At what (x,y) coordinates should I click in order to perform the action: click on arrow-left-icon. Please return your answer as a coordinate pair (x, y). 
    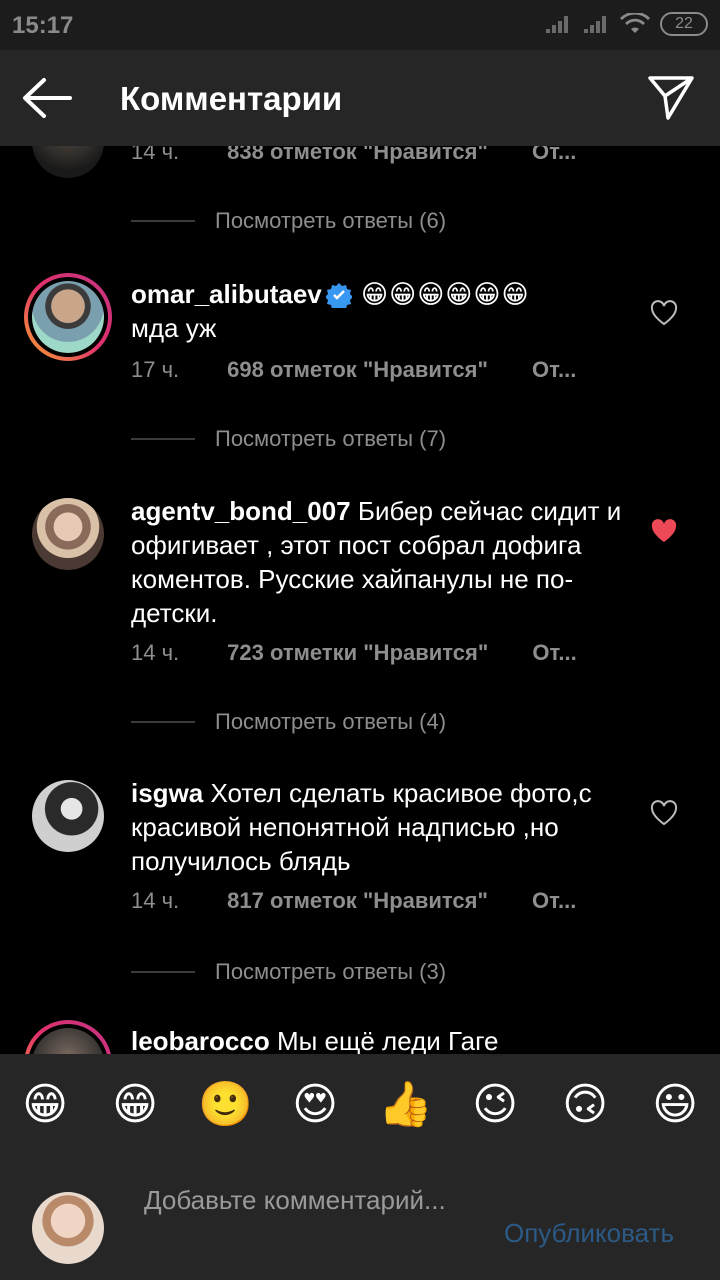
    Looking at the image, I should click on (47, 98).